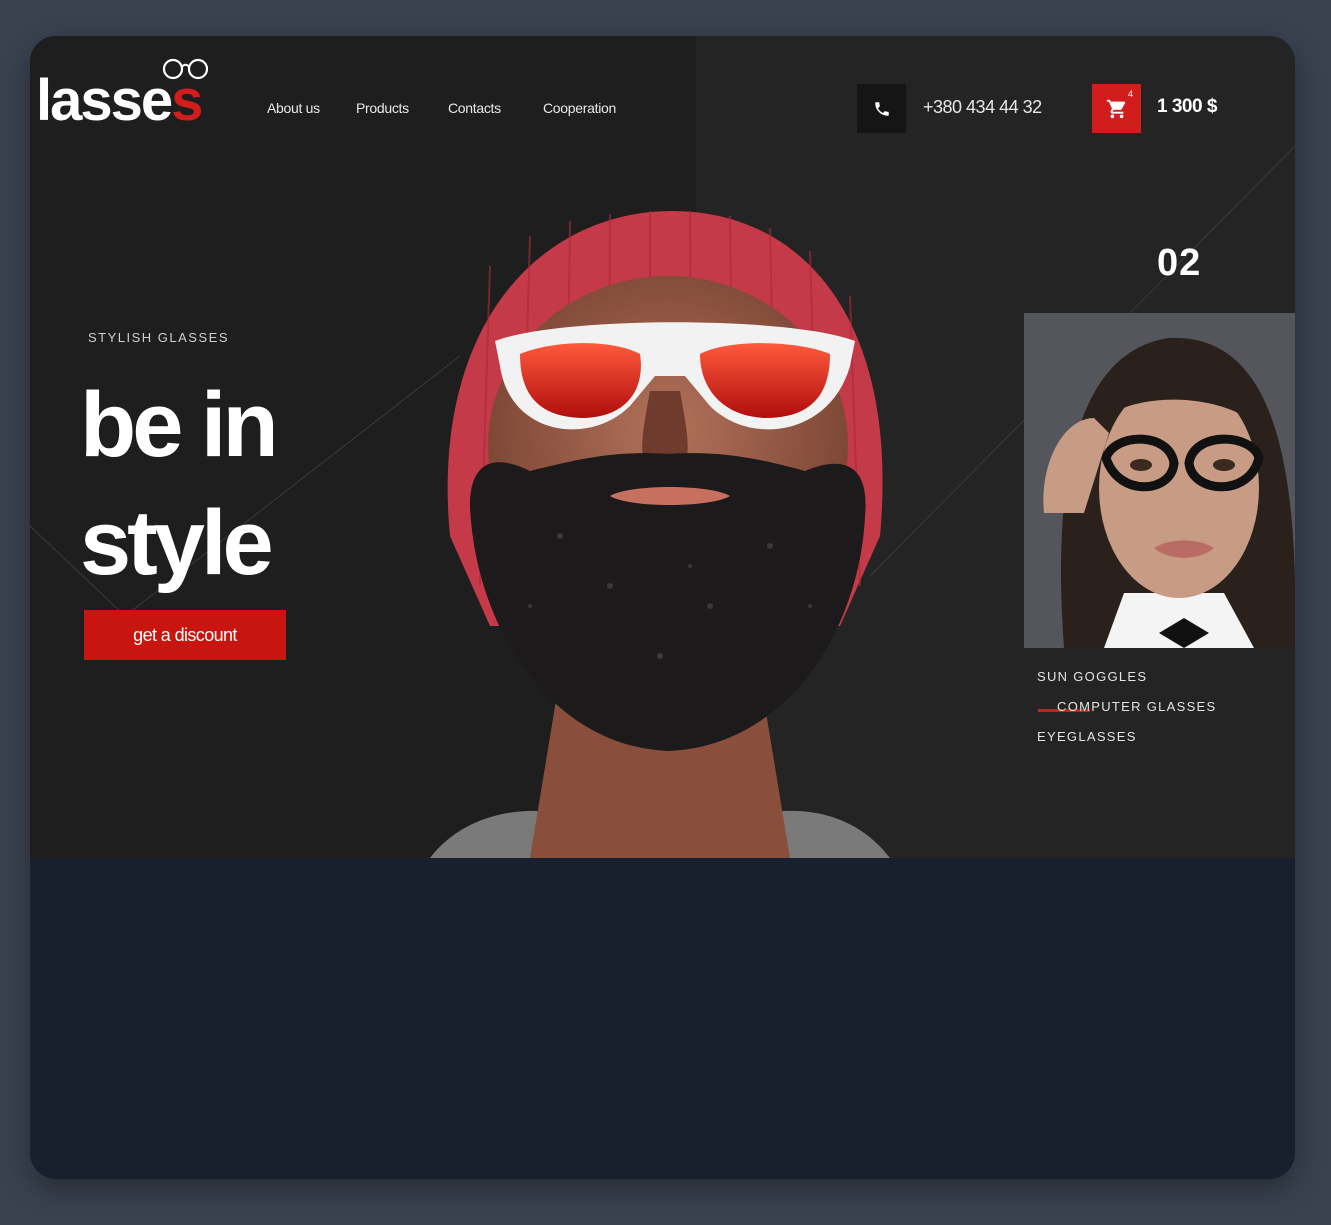 This screenshot has width=1331, height=1225. What do you see at coordinates (293, 108) in the screenshot?
I see `nav-about-us: About us` at bounding box center [293, 108].